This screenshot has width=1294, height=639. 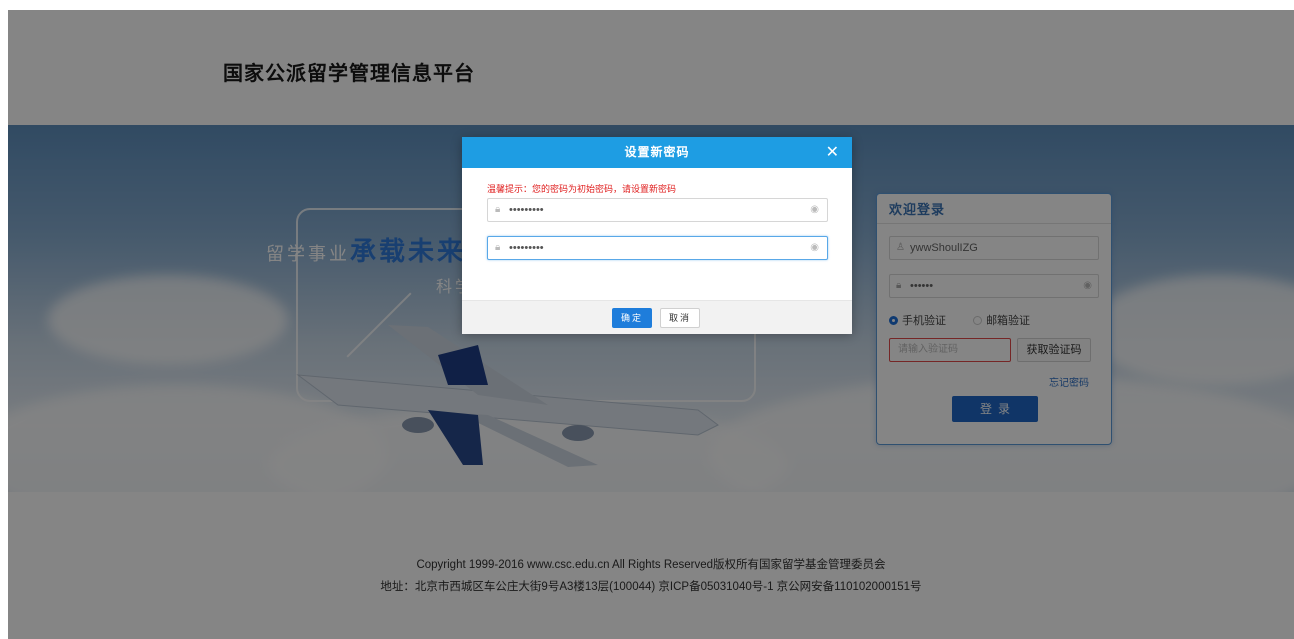 What do you see at coordinates (657, 210) in the screenshot?
I see `new-password-input: 🔒︎ ••••••••• ◉` at bounding box center [657, 210].